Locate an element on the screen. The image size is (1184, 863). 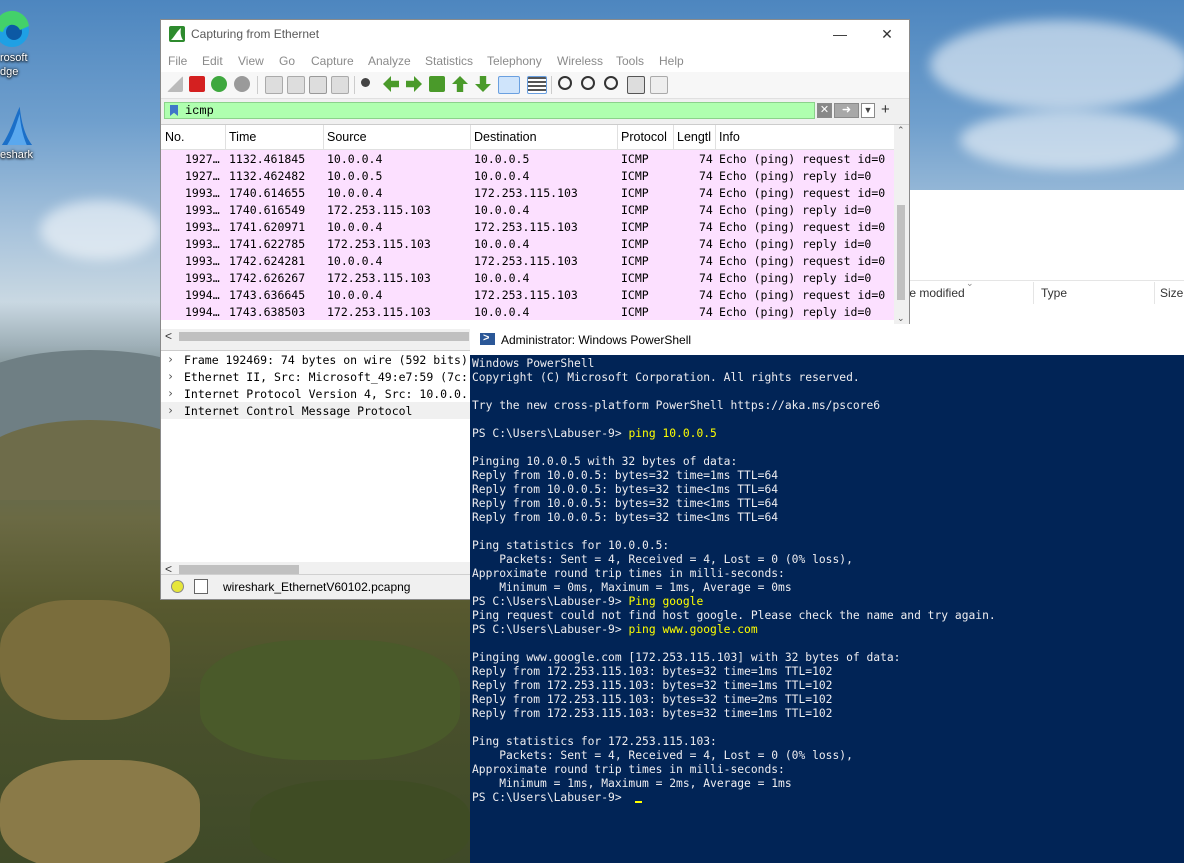
zoom-out-icon is located at coordinates (588, 83).